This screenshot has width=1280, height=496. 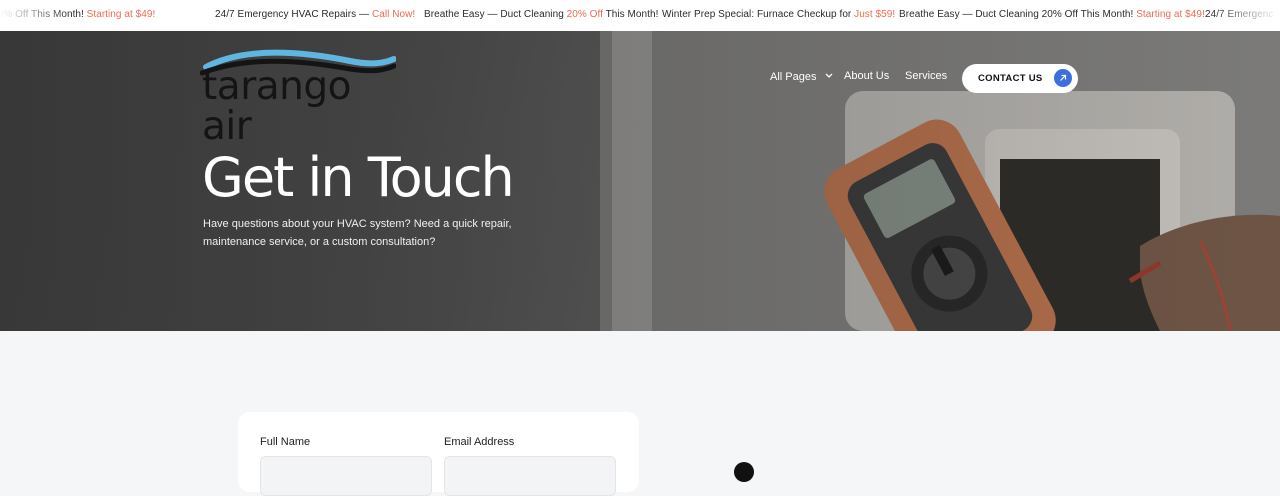 What do you see at coordinates (78, 14) in the screenshot?
I see `ticker-item: Get 20% Off This Month! Starting at $49!` at bounding box center [78, 14].